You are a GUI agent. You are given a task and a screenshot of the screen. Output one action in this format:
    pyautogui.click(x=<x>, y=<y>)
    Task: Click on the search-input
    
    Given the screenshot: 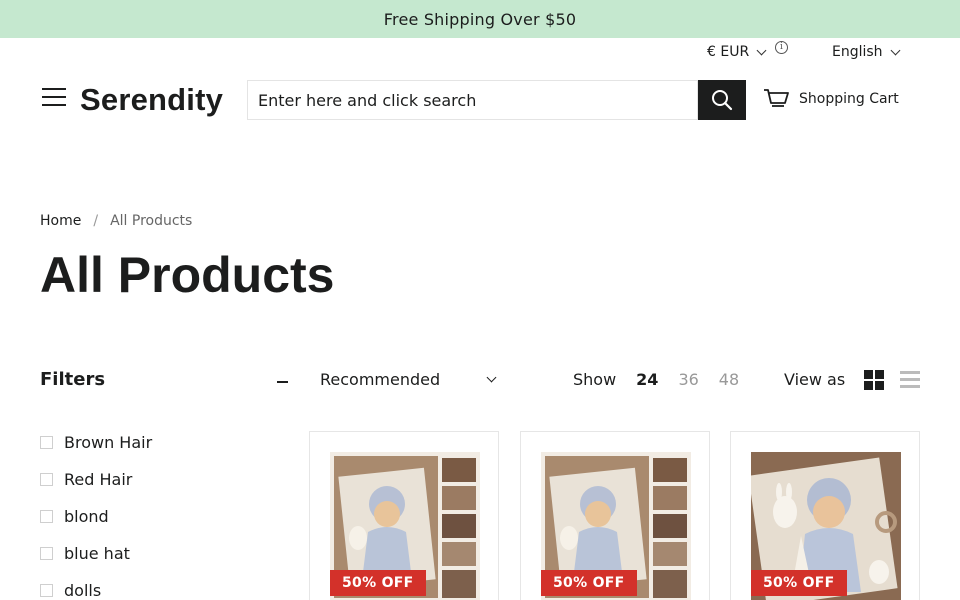 What is the action you would take?
    pyautogui.click(x=477, y=100)
    